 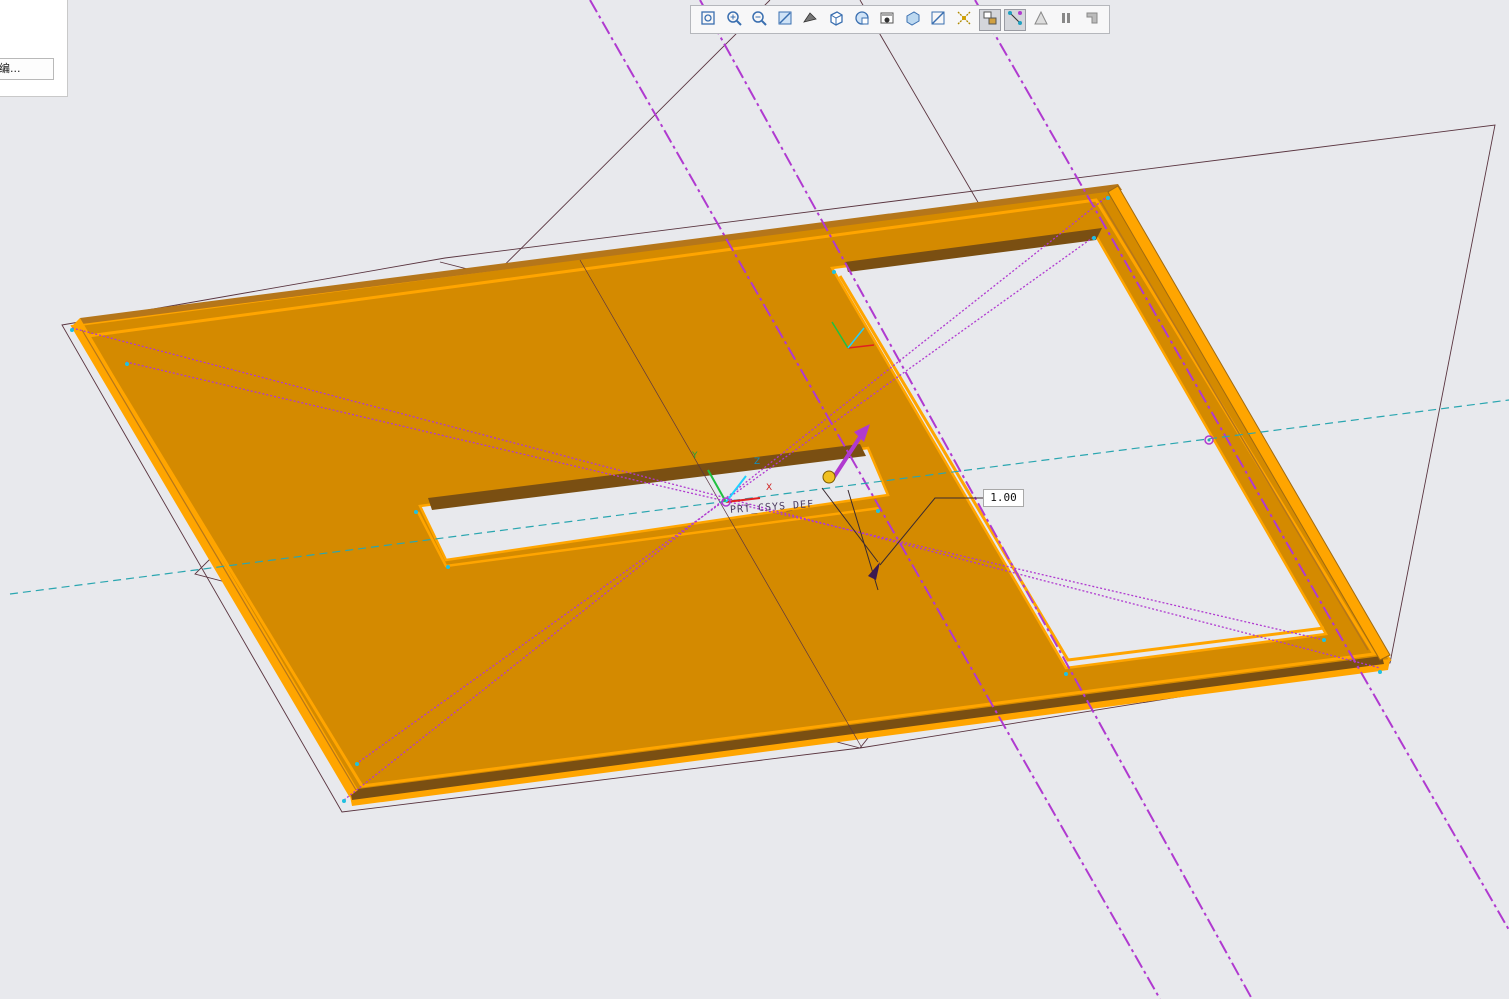 I want to click on toolbar-button-sketcher-display, so click(x=1015, y=19).